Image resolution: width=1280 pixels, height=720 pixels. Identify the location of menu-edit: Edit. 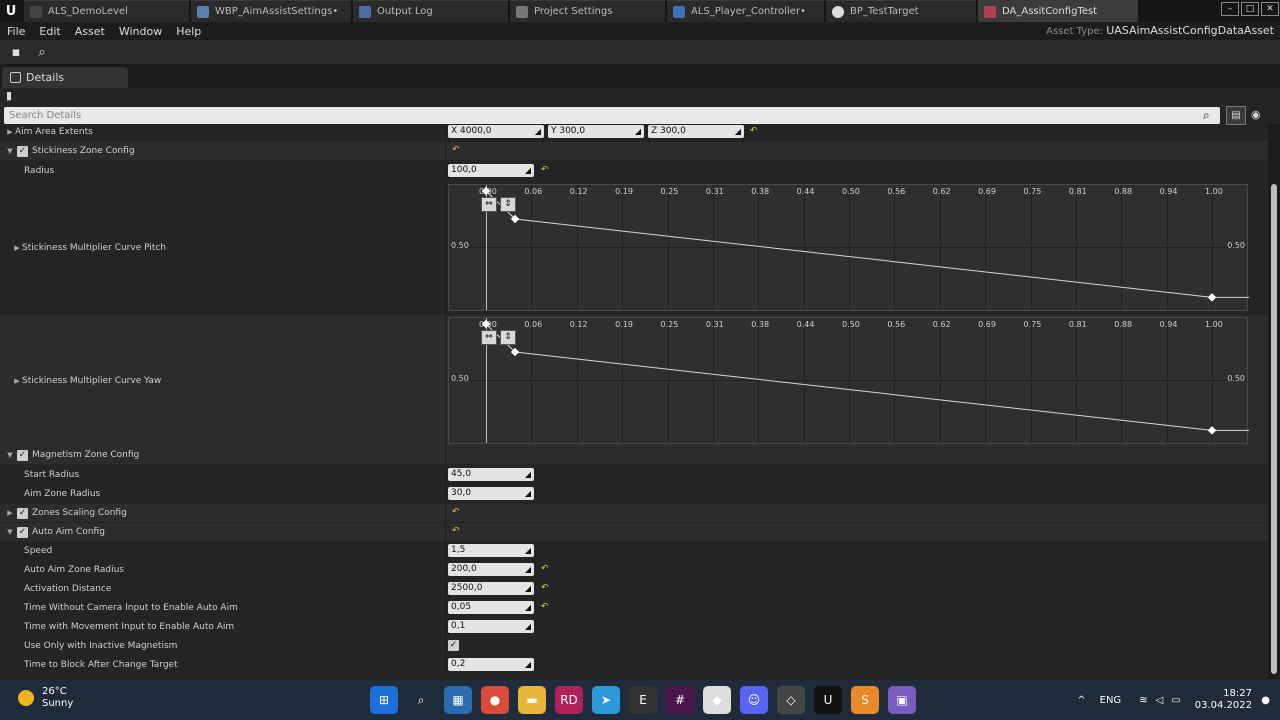
(49, 31).